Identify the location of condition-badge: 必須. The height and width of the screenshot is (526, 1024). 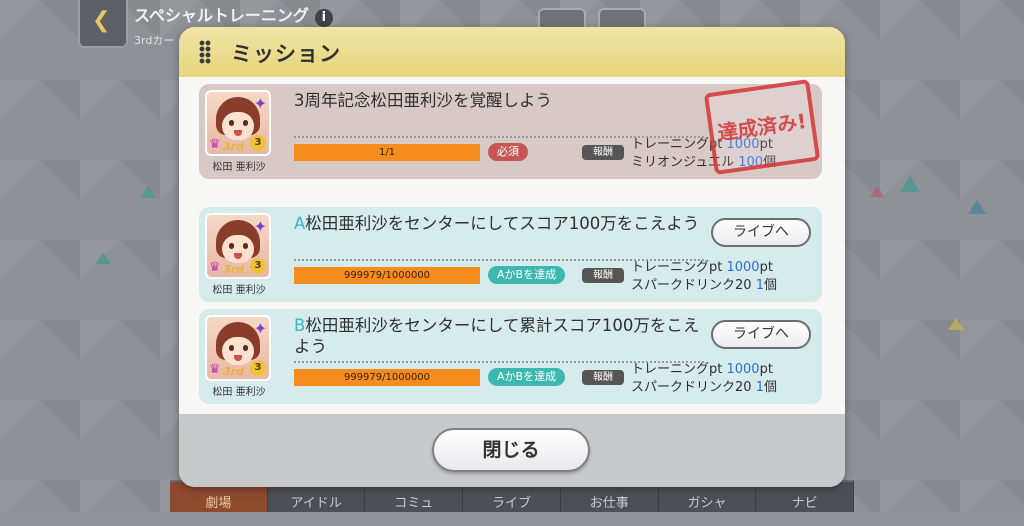
(508, 152).